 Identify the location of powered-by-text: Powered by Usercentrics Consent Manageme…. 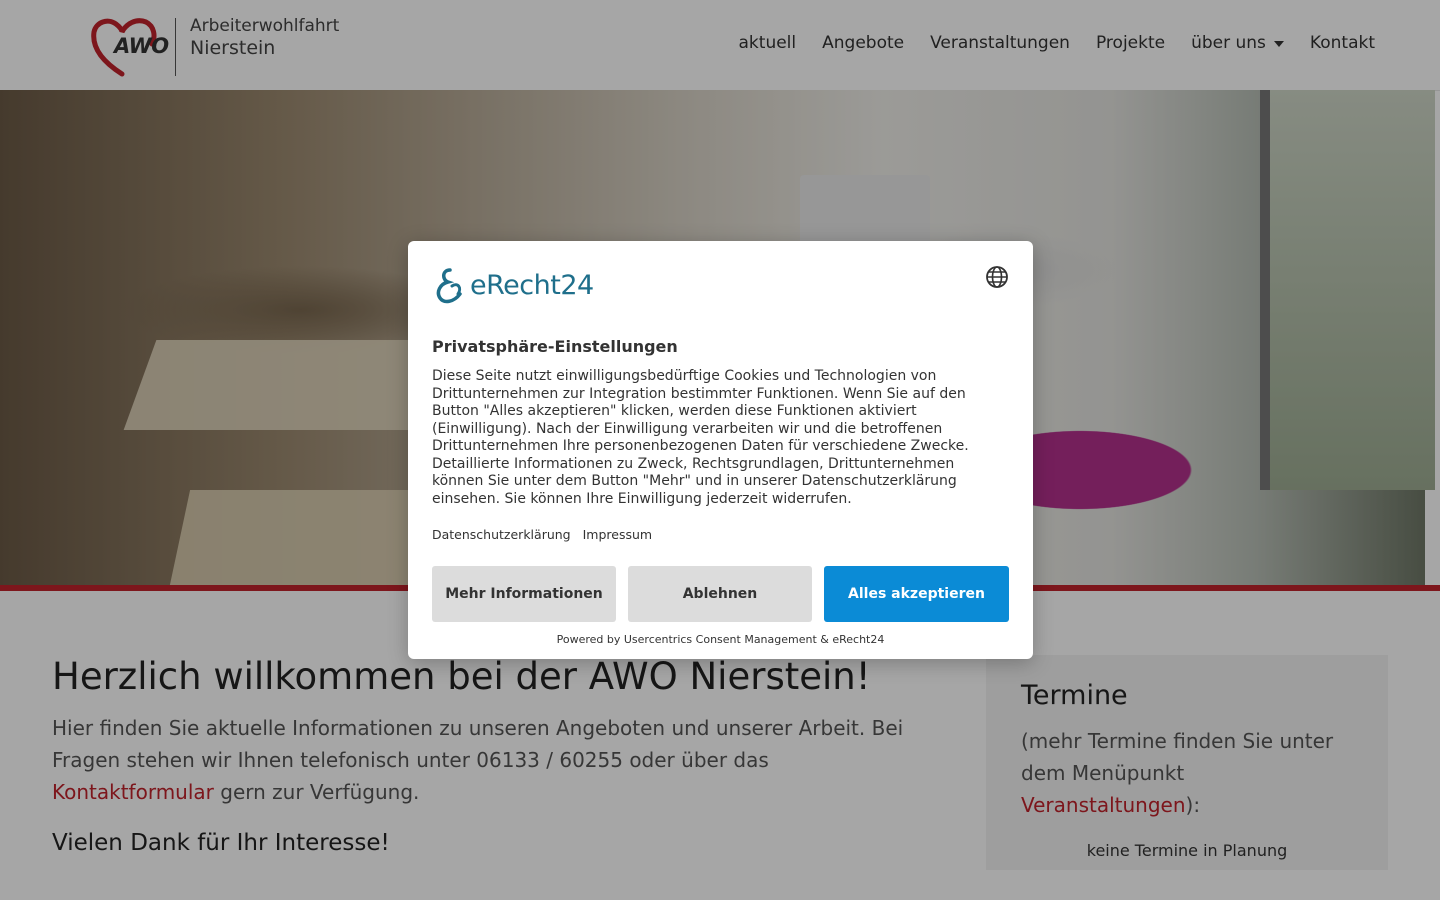
(720, 639).